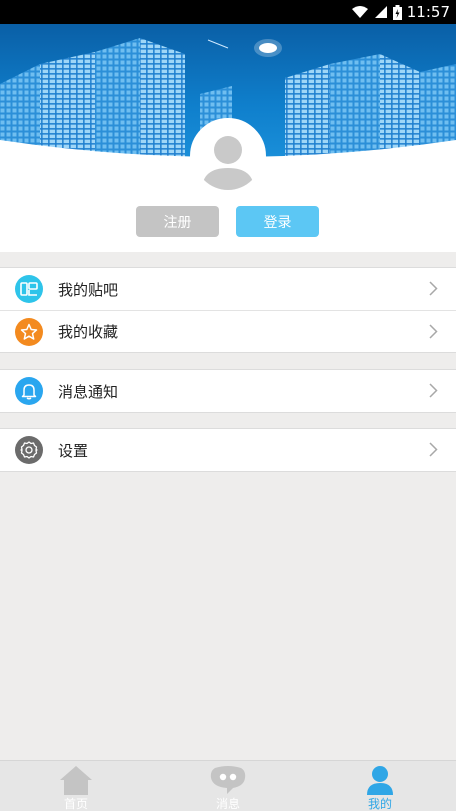  What do you see at coordinates (277, 221) in the screenshot?
I see `login-button: 登录` at bounding box center [277, 221].